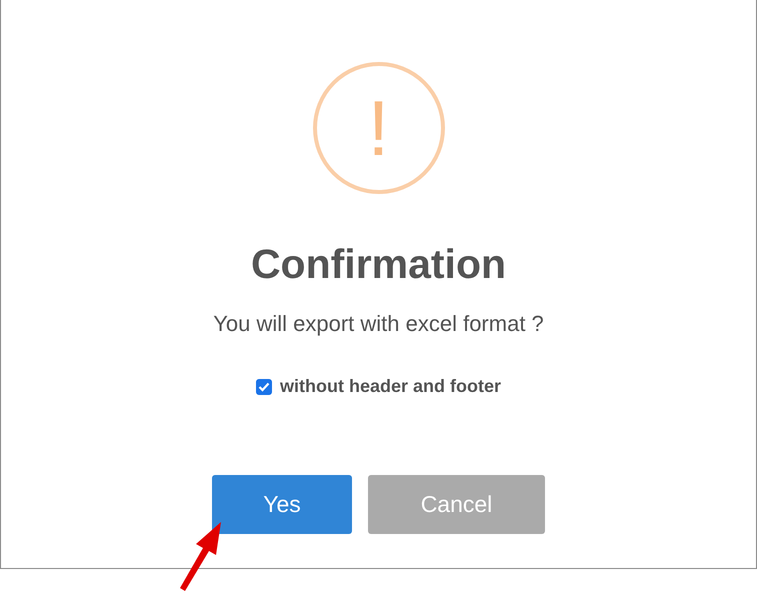 This screenshot has height=593, width=757. Describe the element at coordinates (390, 386) in the screenshot. I see `checkbox-label: without header and footer` at that location.